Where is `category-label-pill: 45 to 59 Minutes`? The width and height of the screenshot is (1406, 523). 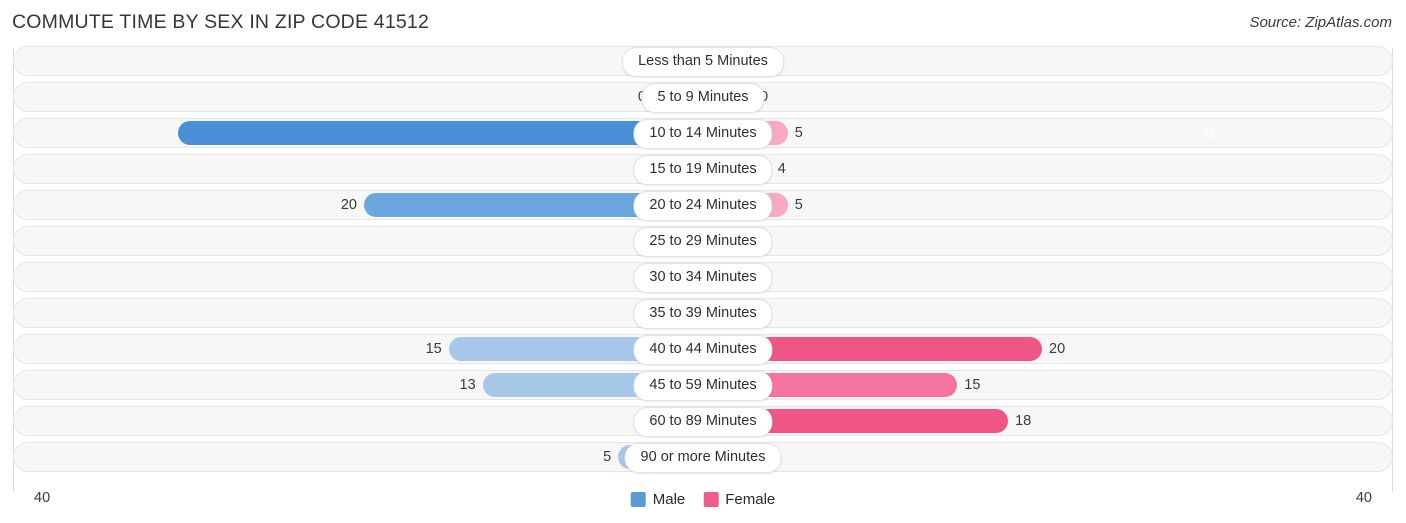 category-label-pill: 45 to 59 Minutes is located at coordinates (703, 386).